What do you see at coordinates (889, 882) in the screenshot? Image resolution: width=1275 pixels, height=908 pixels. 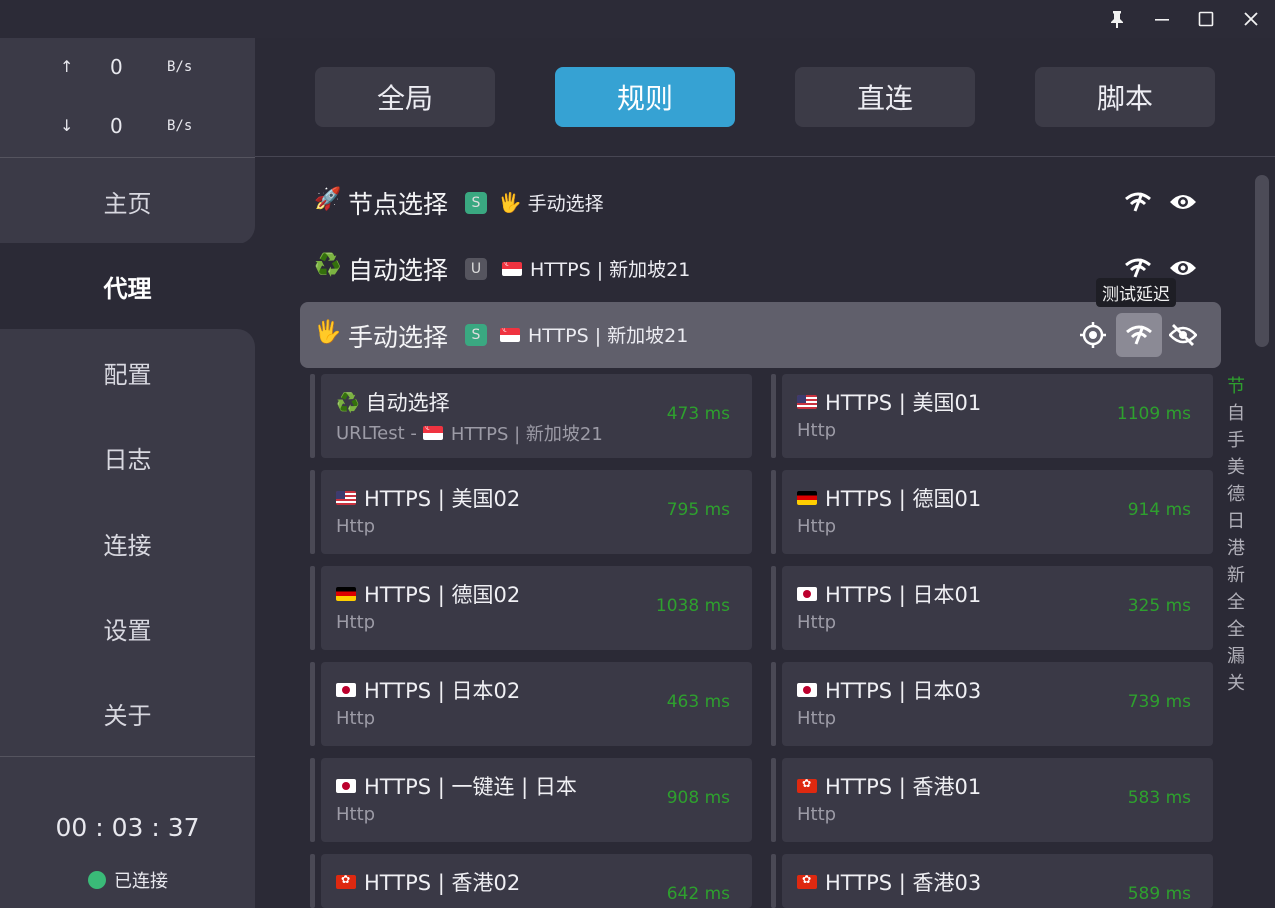 I see `proxy-name: HTTPS | 香港03` at bounding box center [889, 882].